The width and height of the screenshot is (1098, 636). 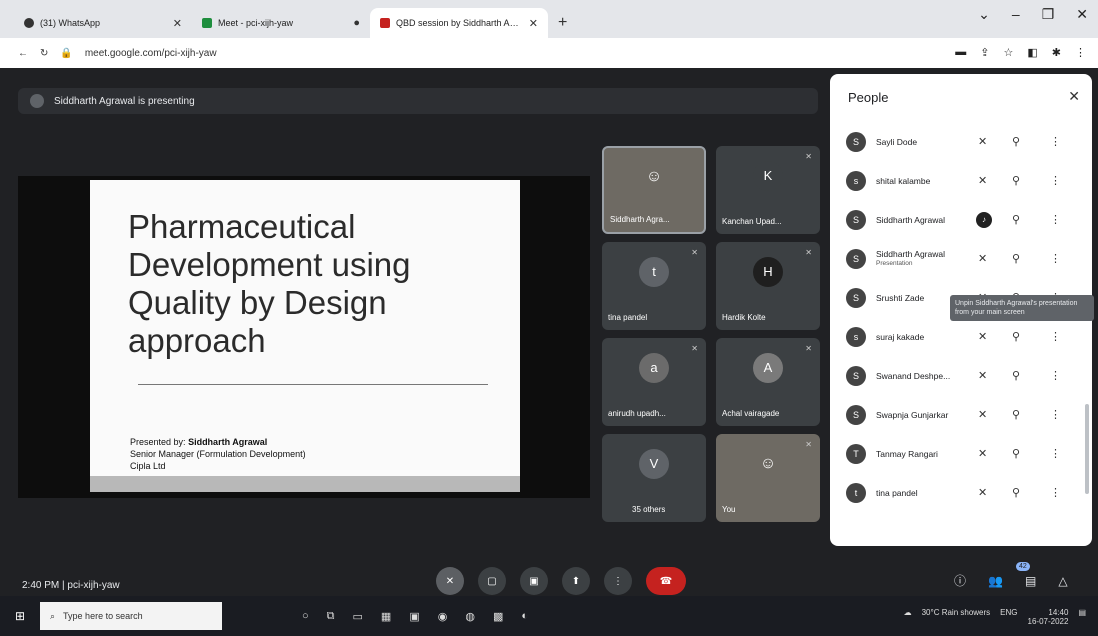 What do you see at coordinates (576, 581) in the screenshot?
I see `present-button: ⬆` at bounding box center [576, 581].